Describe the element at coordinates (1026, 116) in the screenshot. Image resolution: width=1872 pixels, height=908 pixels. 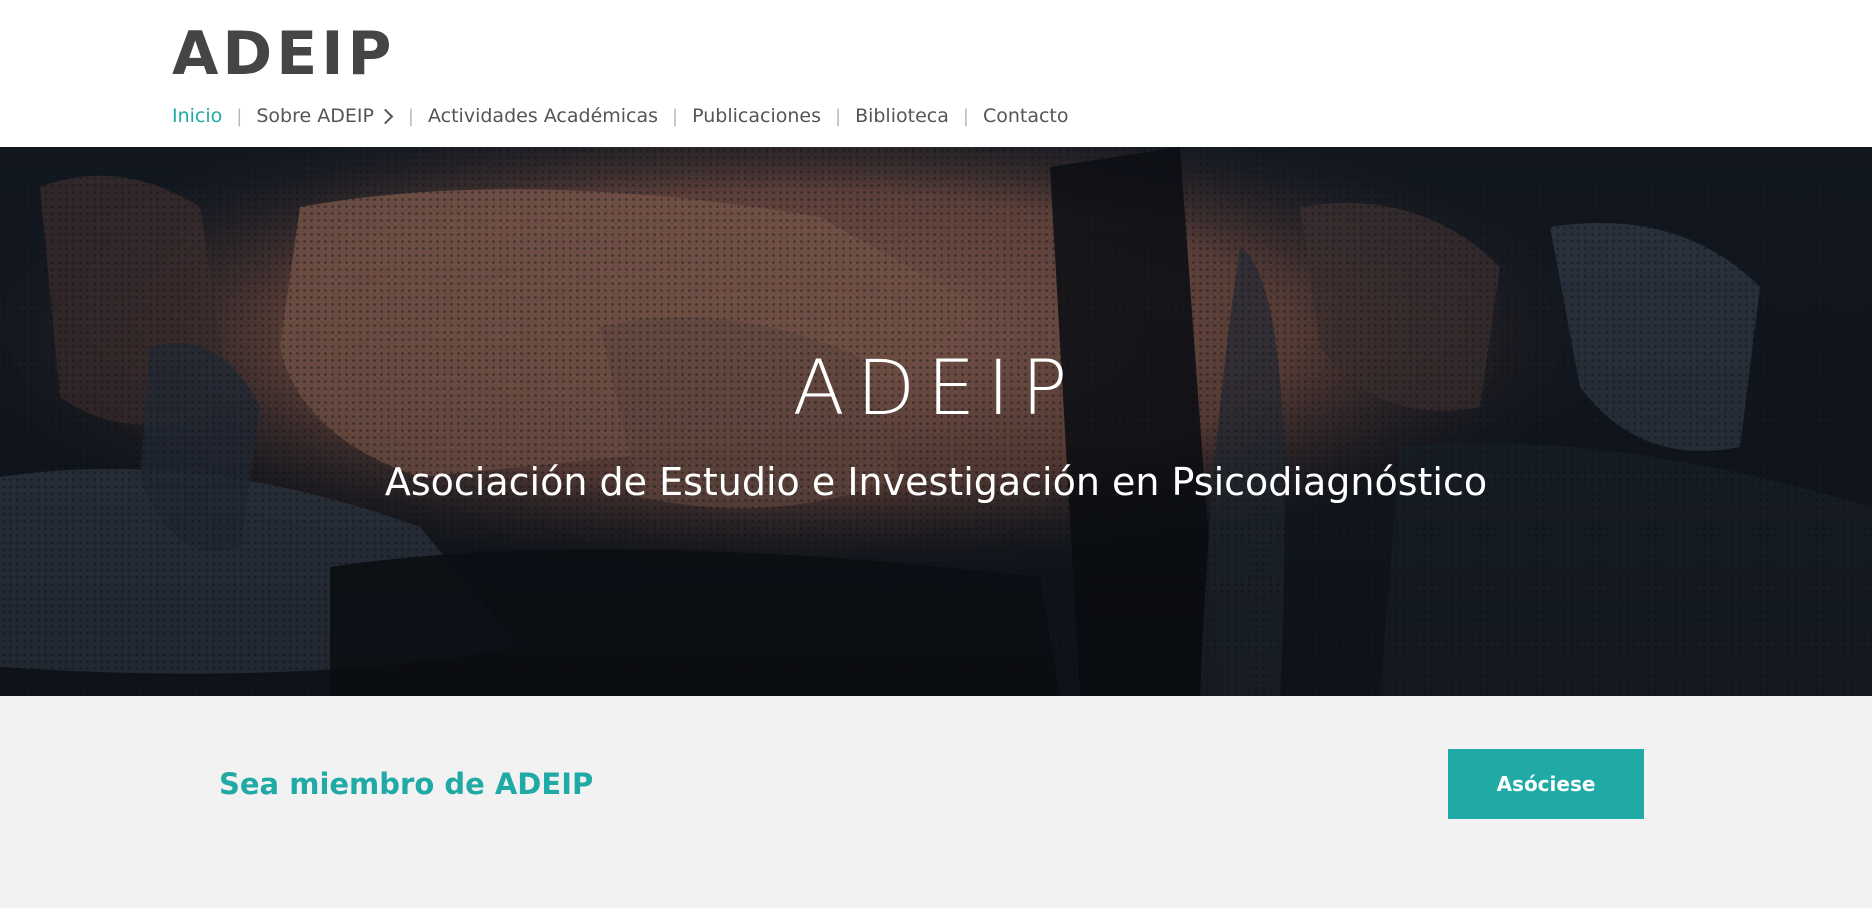
I see `nav-item-contacto: Contacto` at that location.